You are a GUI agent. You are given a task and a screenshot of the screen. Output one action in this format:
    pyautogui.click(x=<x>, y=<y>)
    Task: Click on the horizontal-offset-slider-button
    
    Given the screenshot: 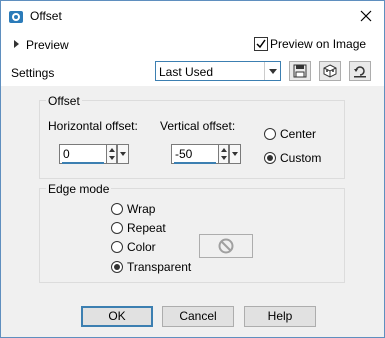 What is the action you would take?
    pyautogui.click(x=123, y=154)
    